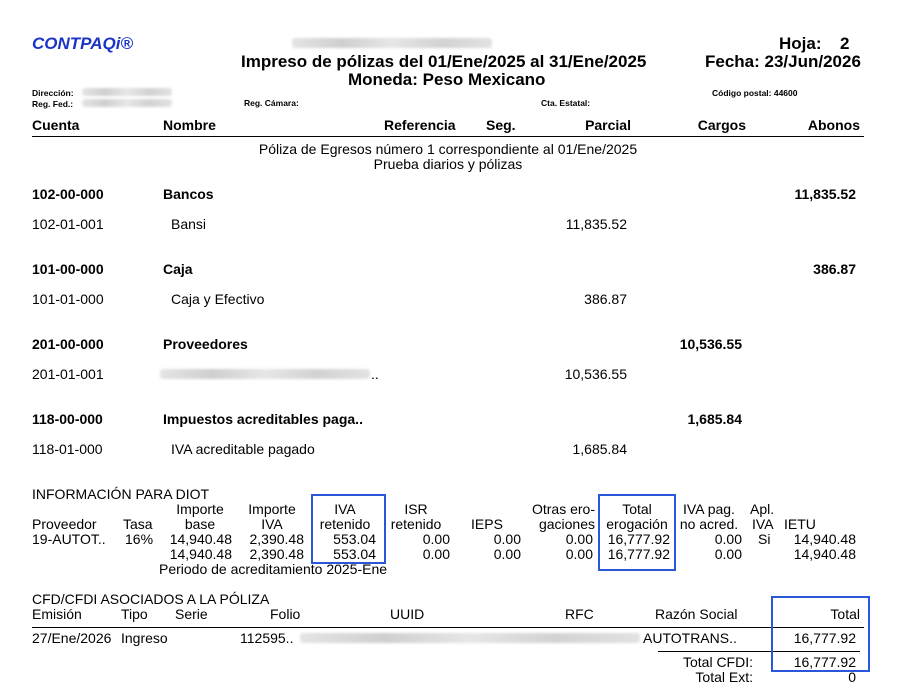 The image size is (898, 698). I want to click on cfdi-h-emision: Emisión, so click(57, 614).